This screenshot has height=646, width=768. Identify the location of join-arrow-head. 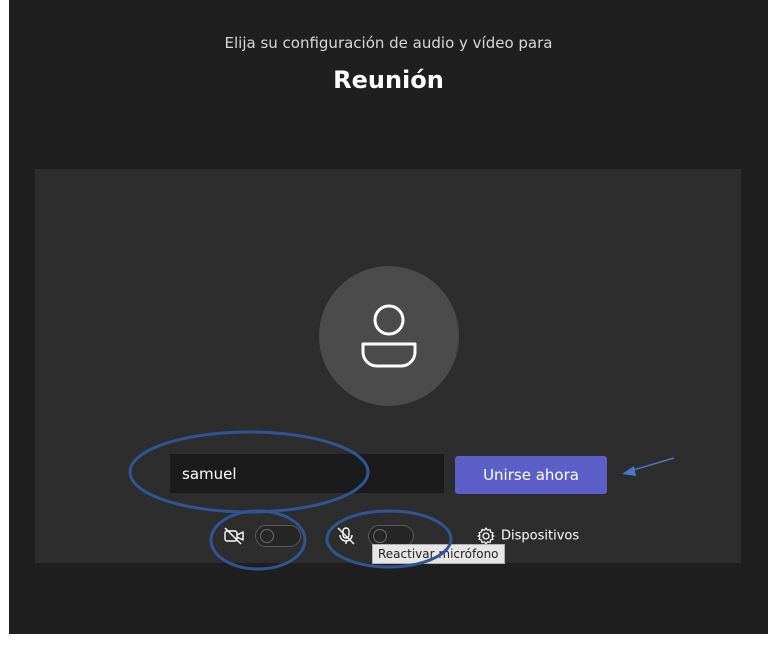
(629, 471).